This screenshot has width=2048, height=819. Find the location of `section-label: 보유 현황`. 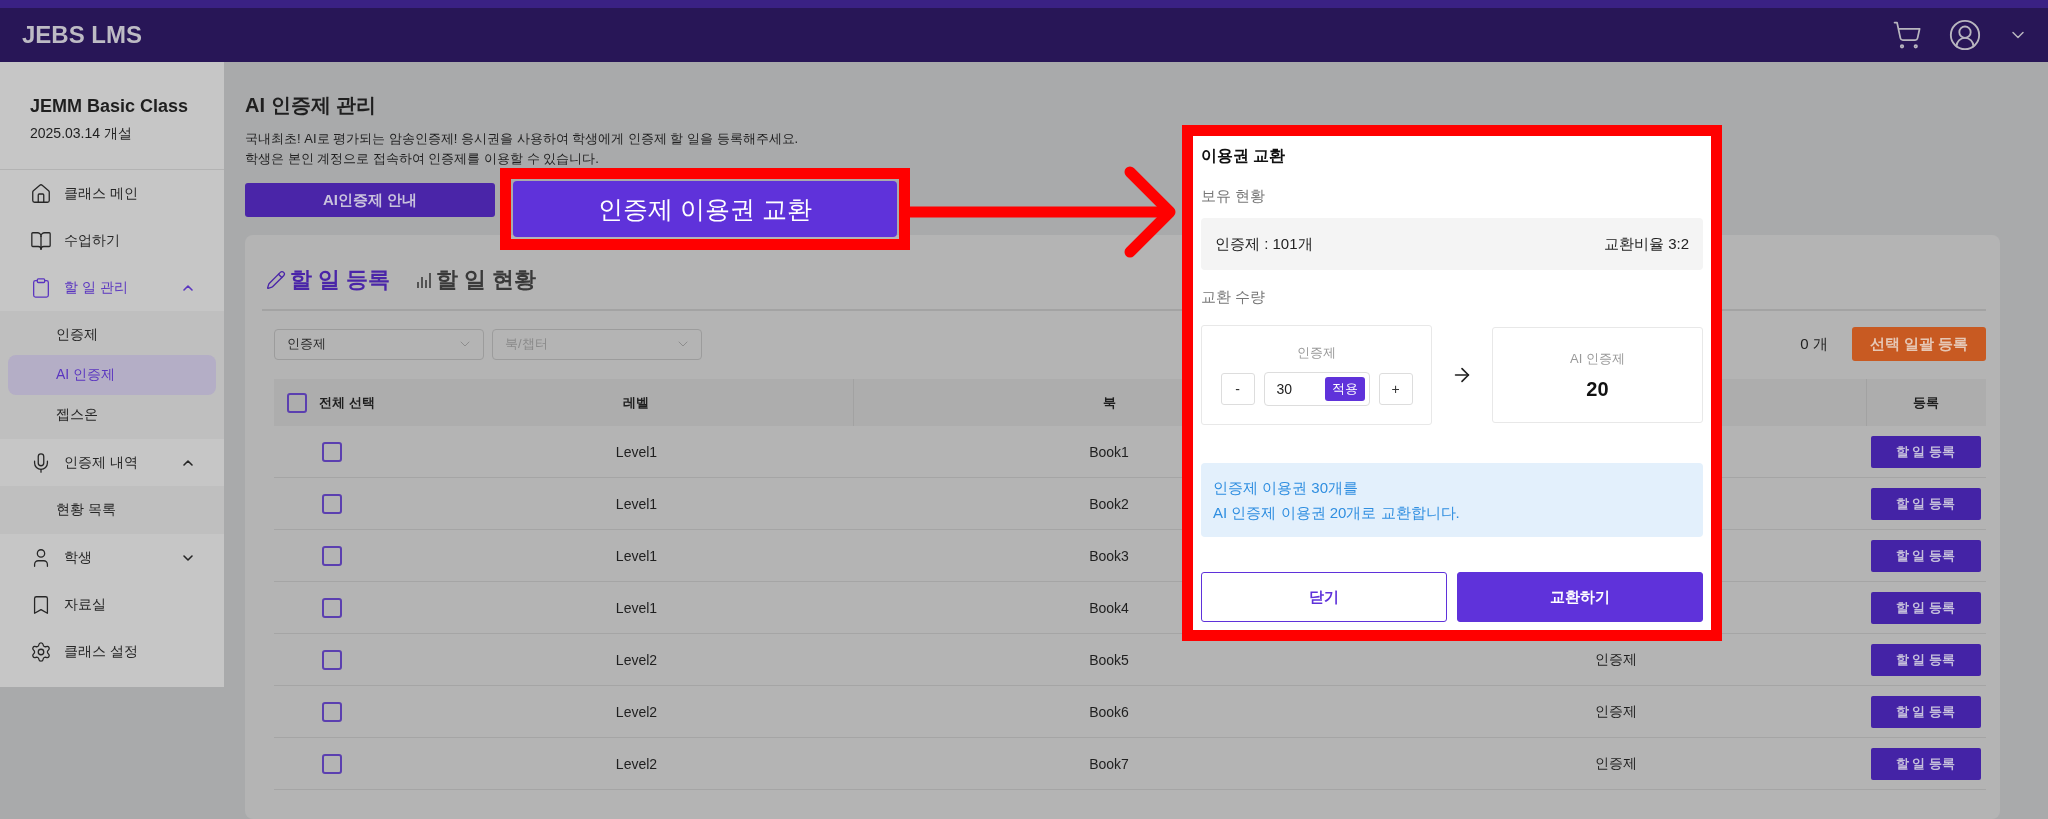

section-label: 보유 현황 is located at coordinates (1234, 196).